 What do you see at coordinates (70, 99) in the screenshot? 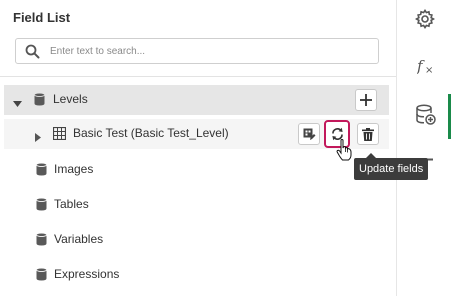
I see `tree-item-label: Levels` at bounding box center [70, 99].